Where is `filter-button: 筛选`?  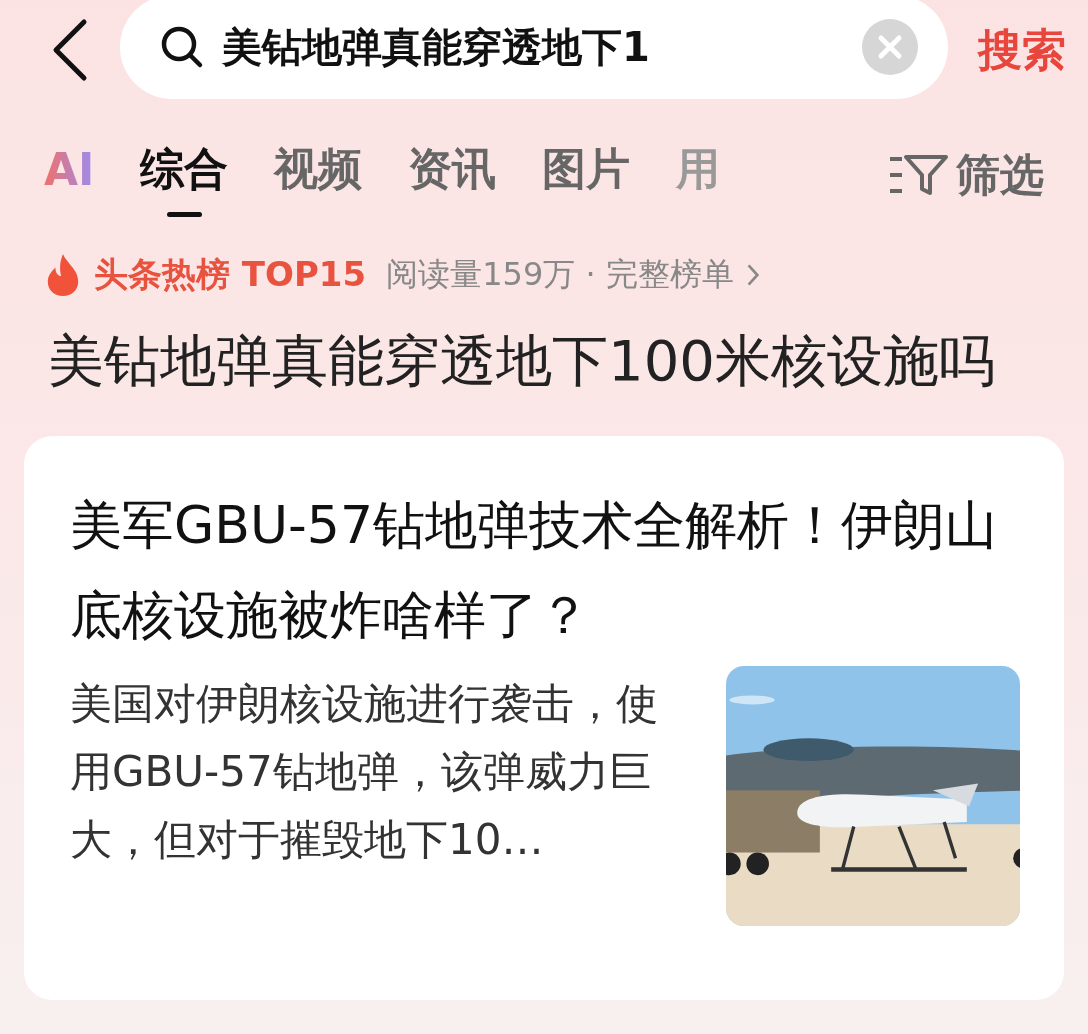
filter-button: 筛选 is located at coordinates (966, 175).